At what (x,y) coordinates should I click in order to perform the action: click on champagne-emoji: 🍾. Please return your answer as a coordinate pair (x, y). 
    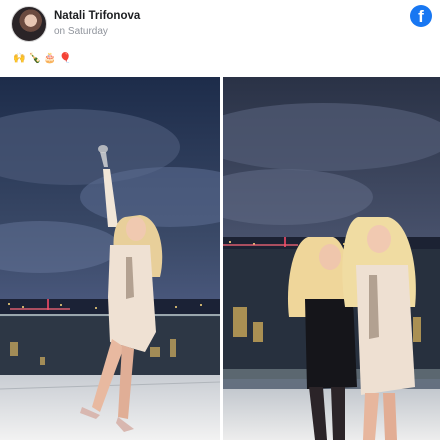
    Looking at the image, I should click on (34, 58).